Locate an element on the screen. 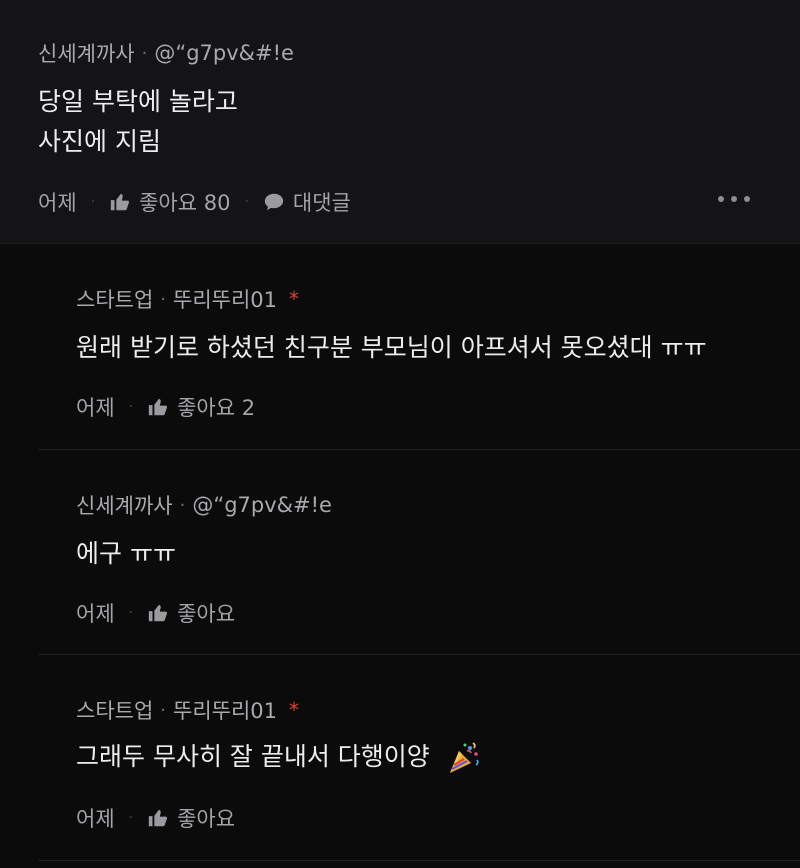  more-options-button is located at coordinates (734, 199).